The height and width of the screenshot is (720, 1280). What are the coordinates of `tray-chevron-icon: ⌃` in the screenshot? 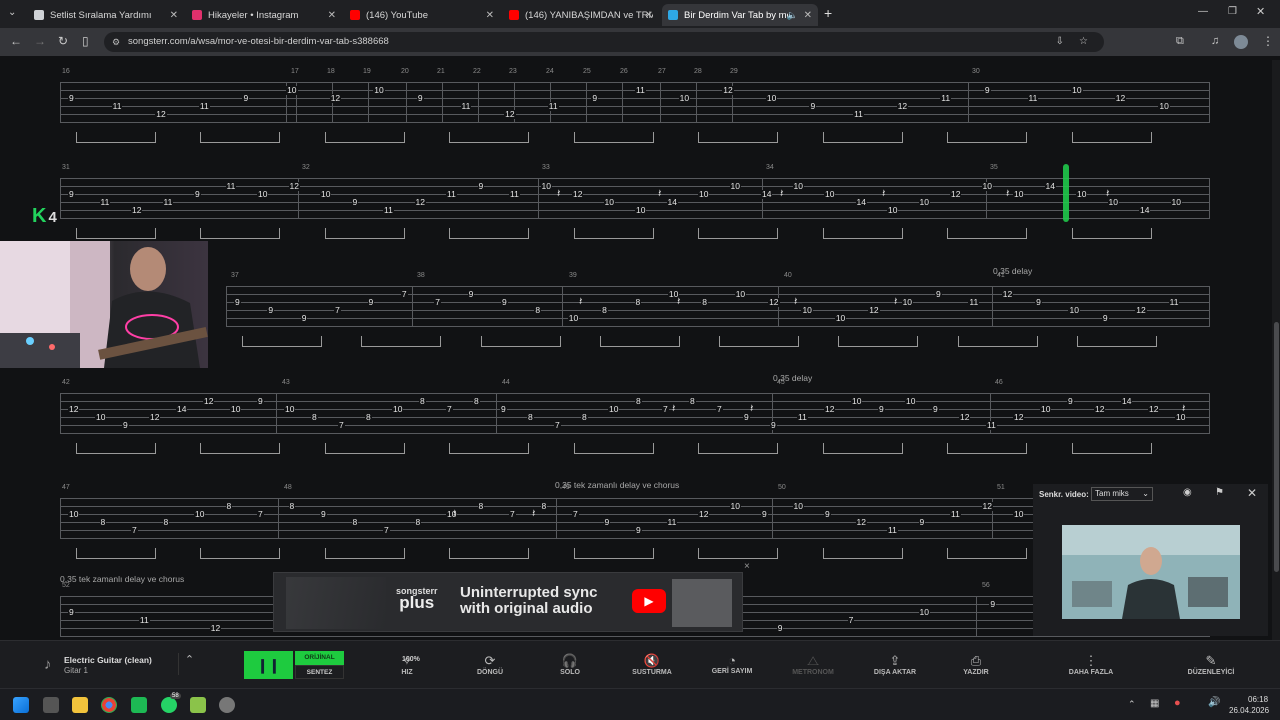 It's located at (1132, 704).